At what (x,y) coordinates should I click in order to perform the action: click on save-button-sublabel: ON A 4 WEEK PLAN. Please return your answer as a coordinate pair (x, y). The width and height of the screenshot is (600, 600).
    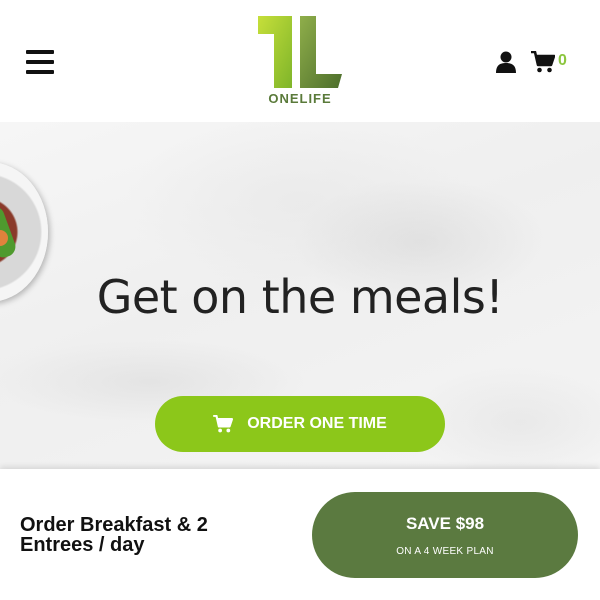
    Looking at the image, I should click on (445, 551).